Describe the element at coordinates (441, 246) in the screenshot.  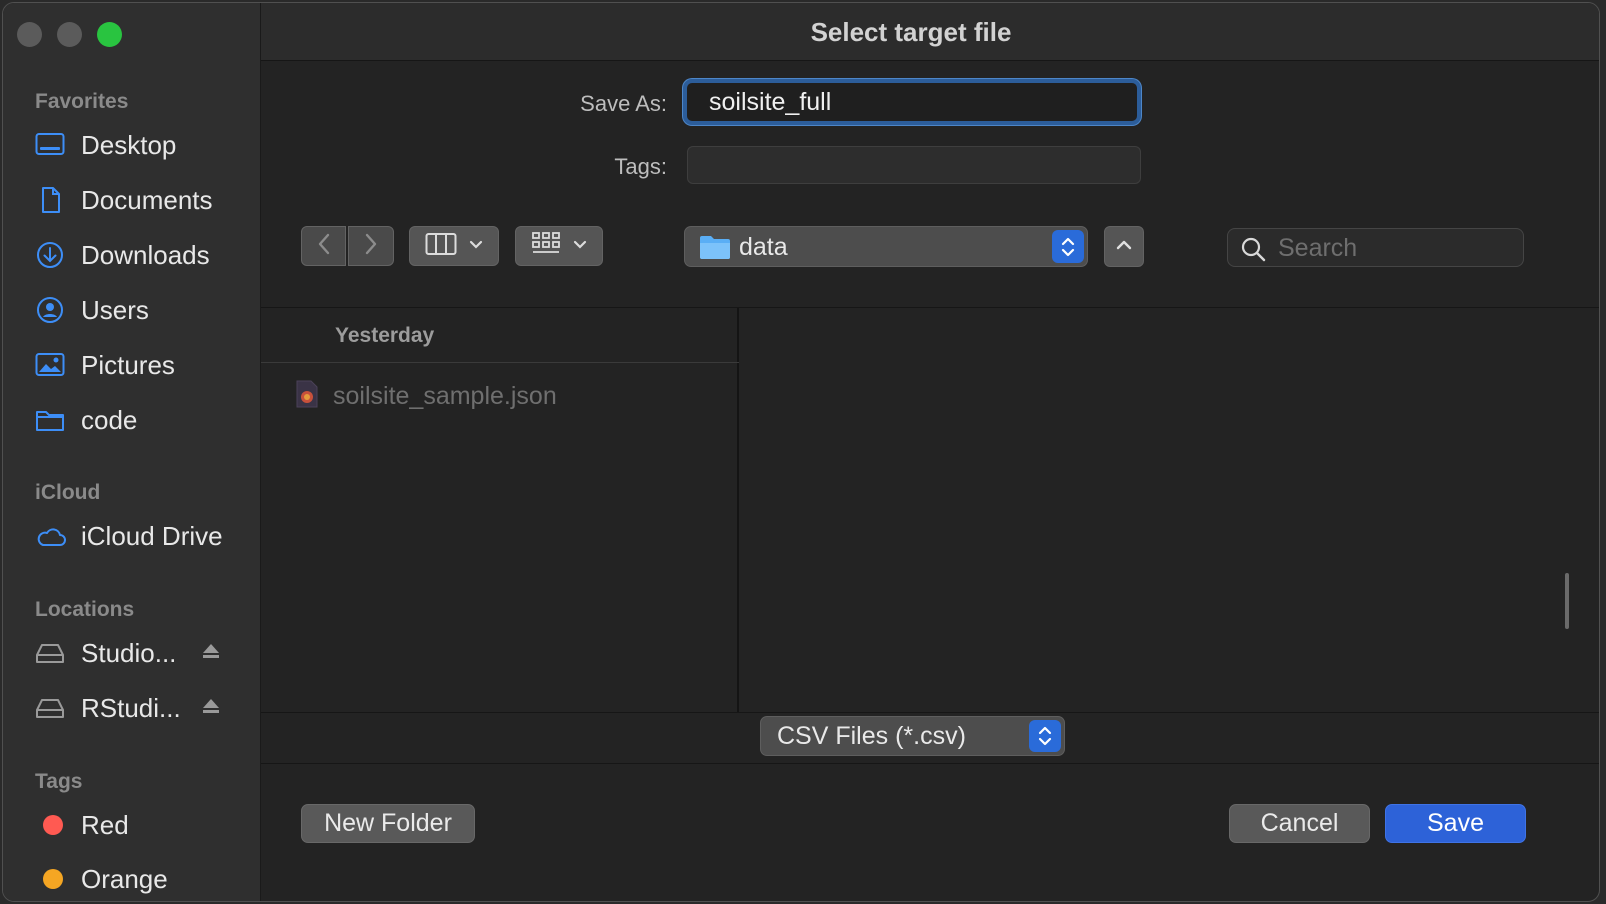
I see `columns-icon` at that location.